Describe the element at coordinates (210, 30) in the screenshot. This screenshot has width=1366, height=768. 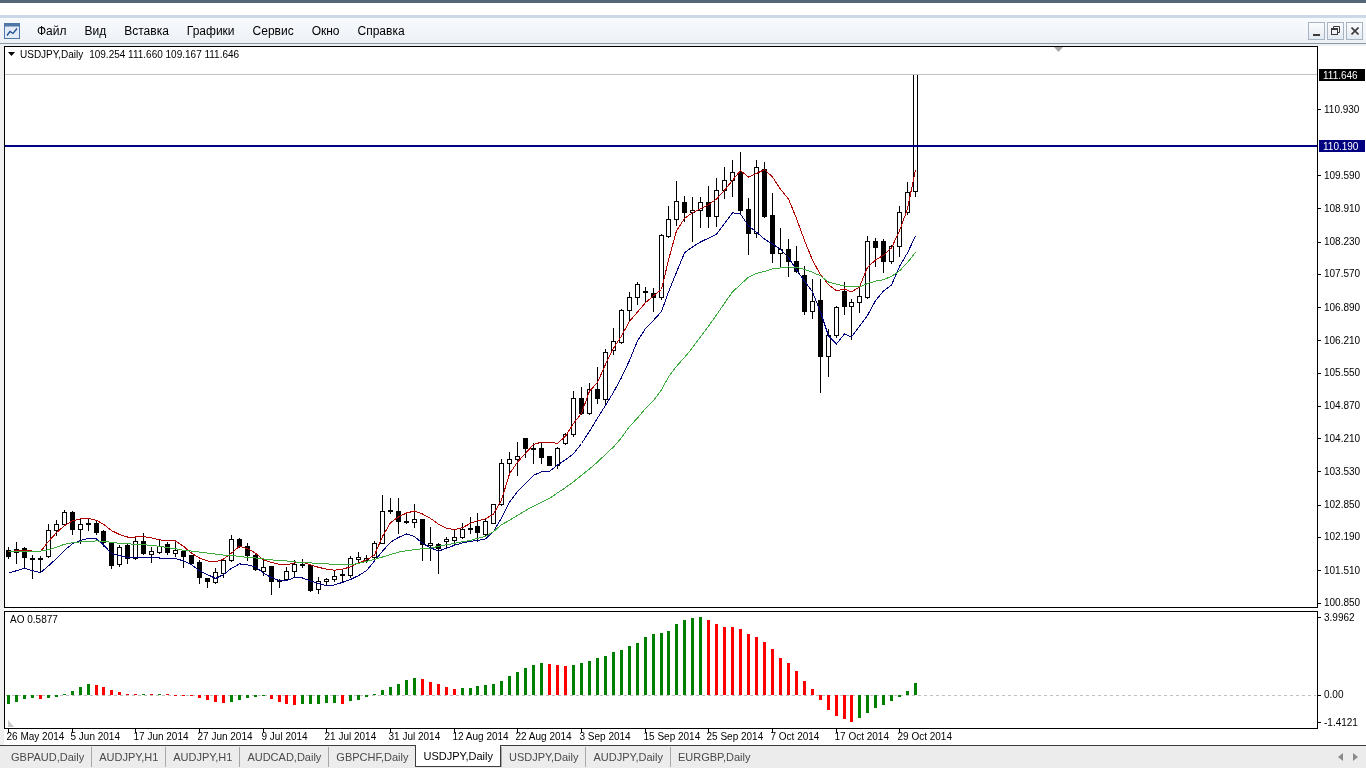
I see `menu-item: Графики` at that location.